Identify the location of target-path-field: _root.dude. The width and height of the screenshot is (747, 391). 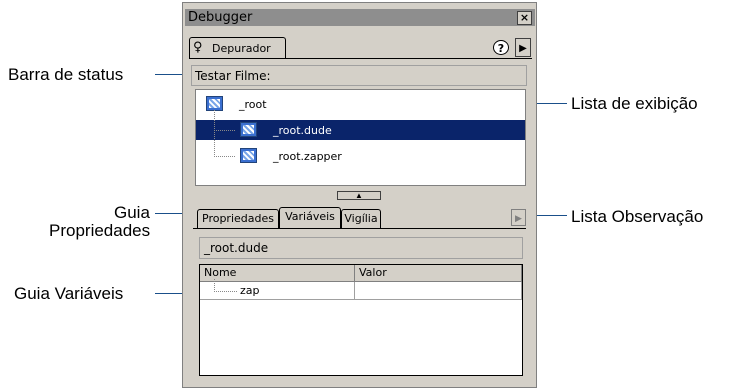
(361, 248).